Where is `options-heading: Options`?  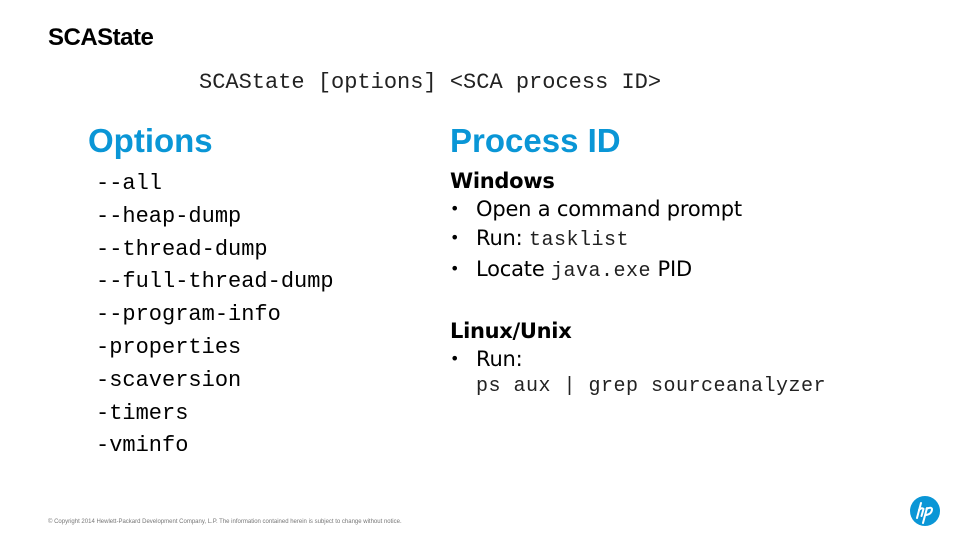 options-heading: Options is located at coordinates (150, 140).